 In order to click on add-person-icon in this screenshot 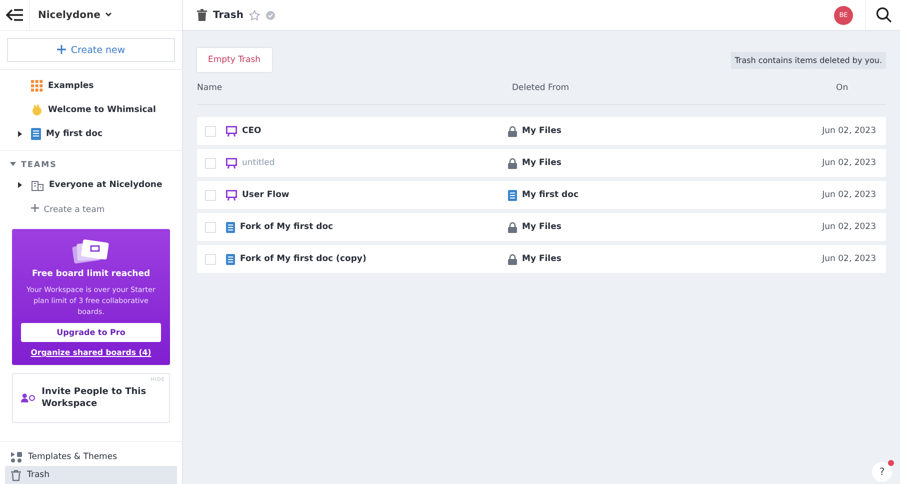, I will do `click(28, 398)`.